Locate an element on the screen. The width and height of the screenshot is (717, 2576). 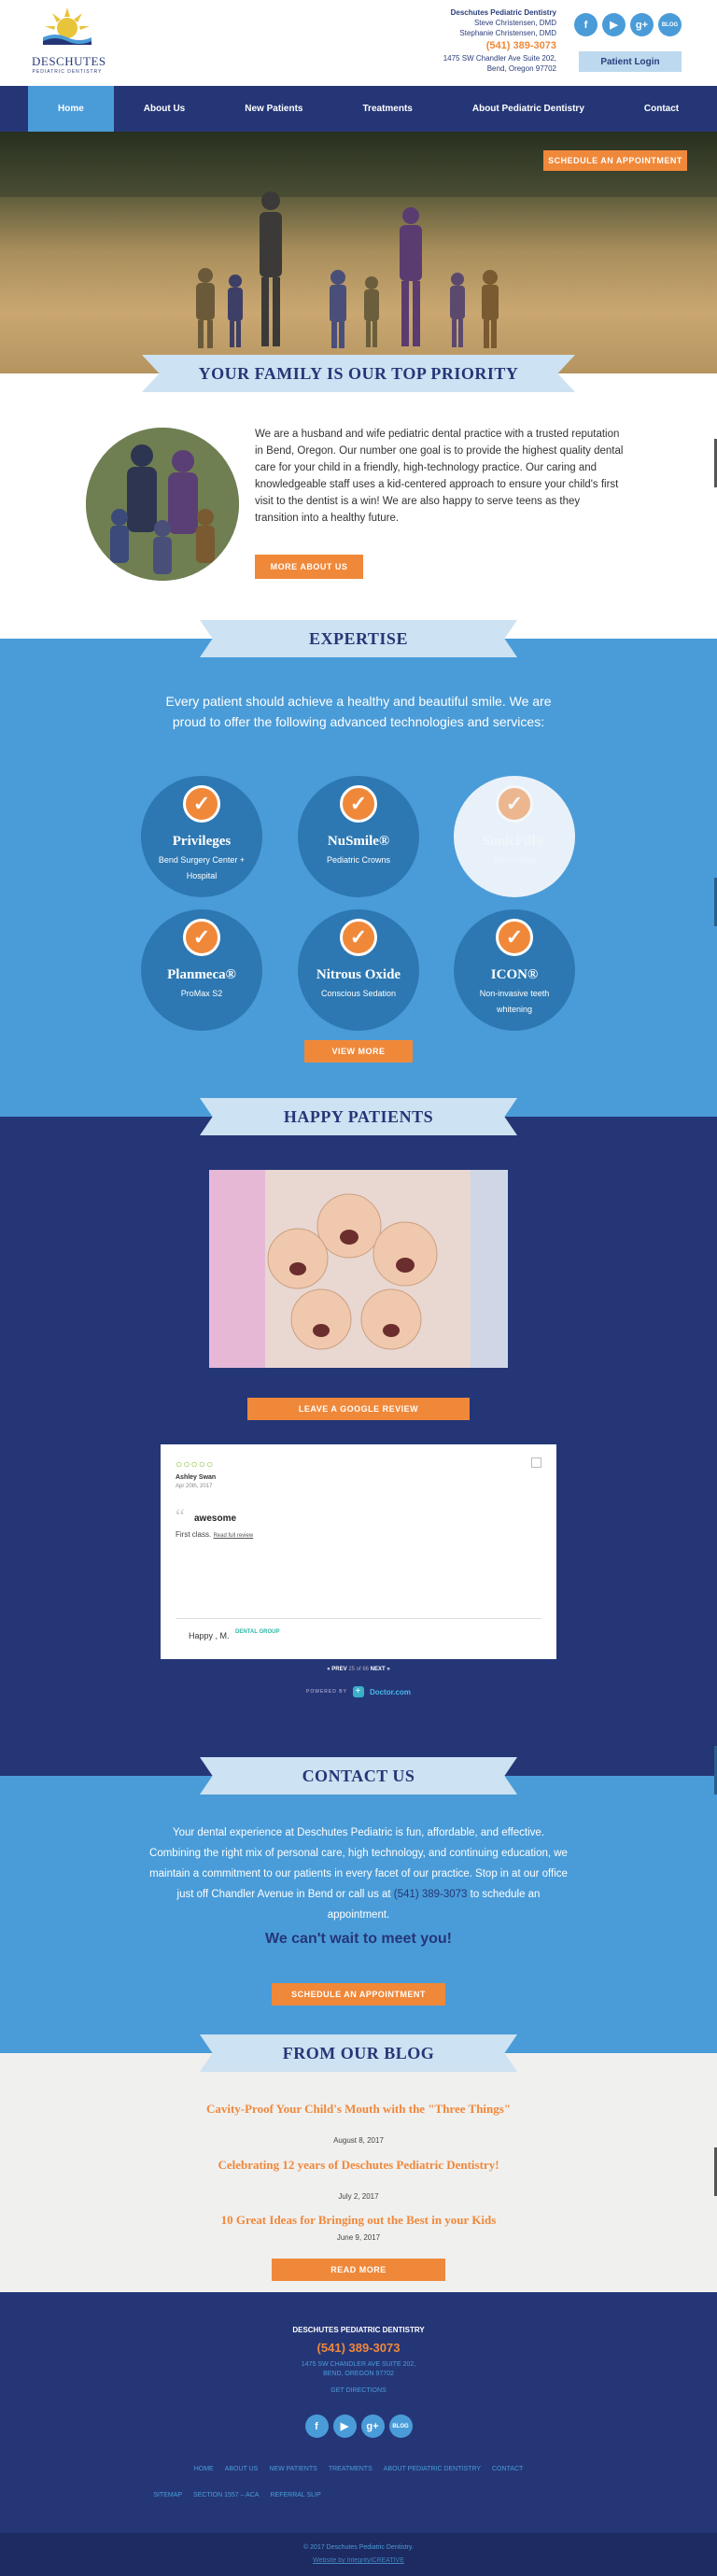
footer-link-new-patients: NEW PATIENTS is located at coordinates (292, 2469).